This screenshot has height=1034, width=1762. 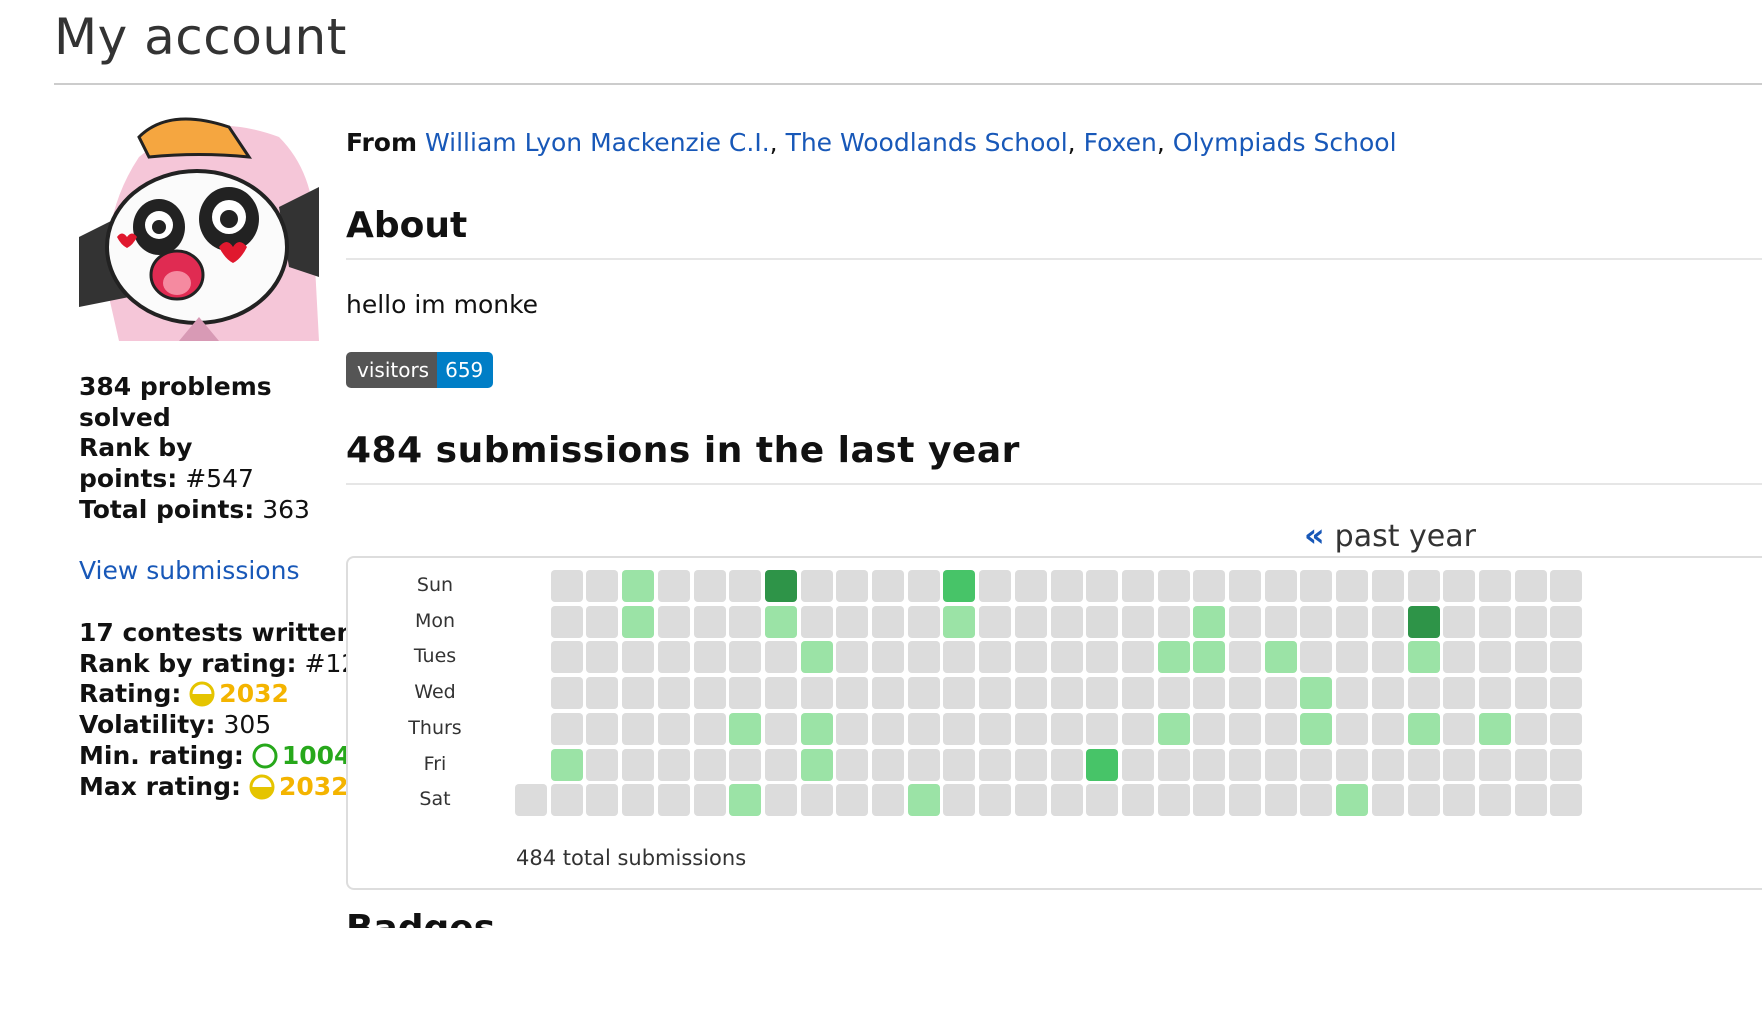 What do you see at coordinates (1390, 535) in the screenshot?
I see `past-year-toggle: « past year` at bounding box center [1390, 535].